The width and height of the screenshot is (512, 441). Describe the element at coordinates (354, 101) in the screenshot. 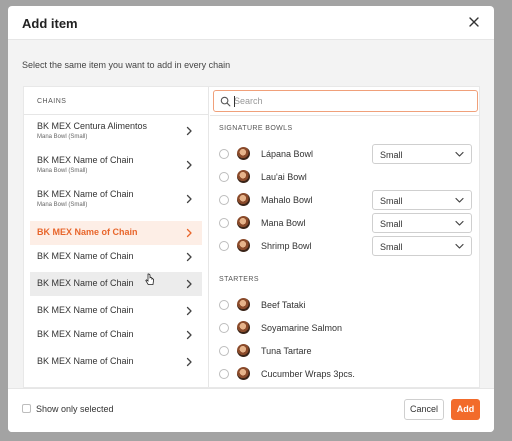

I see `search-input` at that location.